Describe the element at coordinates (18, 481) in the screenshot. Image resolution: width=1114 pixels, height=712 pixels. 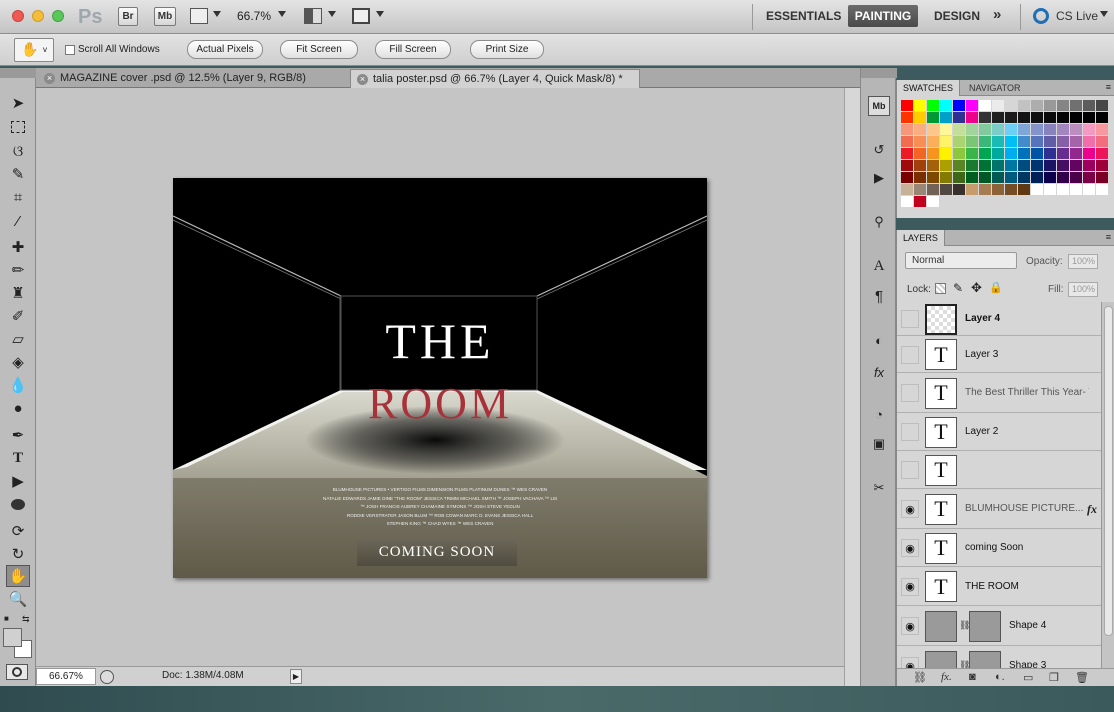
I see `path-selection-tool-icon: ▶` at that location.